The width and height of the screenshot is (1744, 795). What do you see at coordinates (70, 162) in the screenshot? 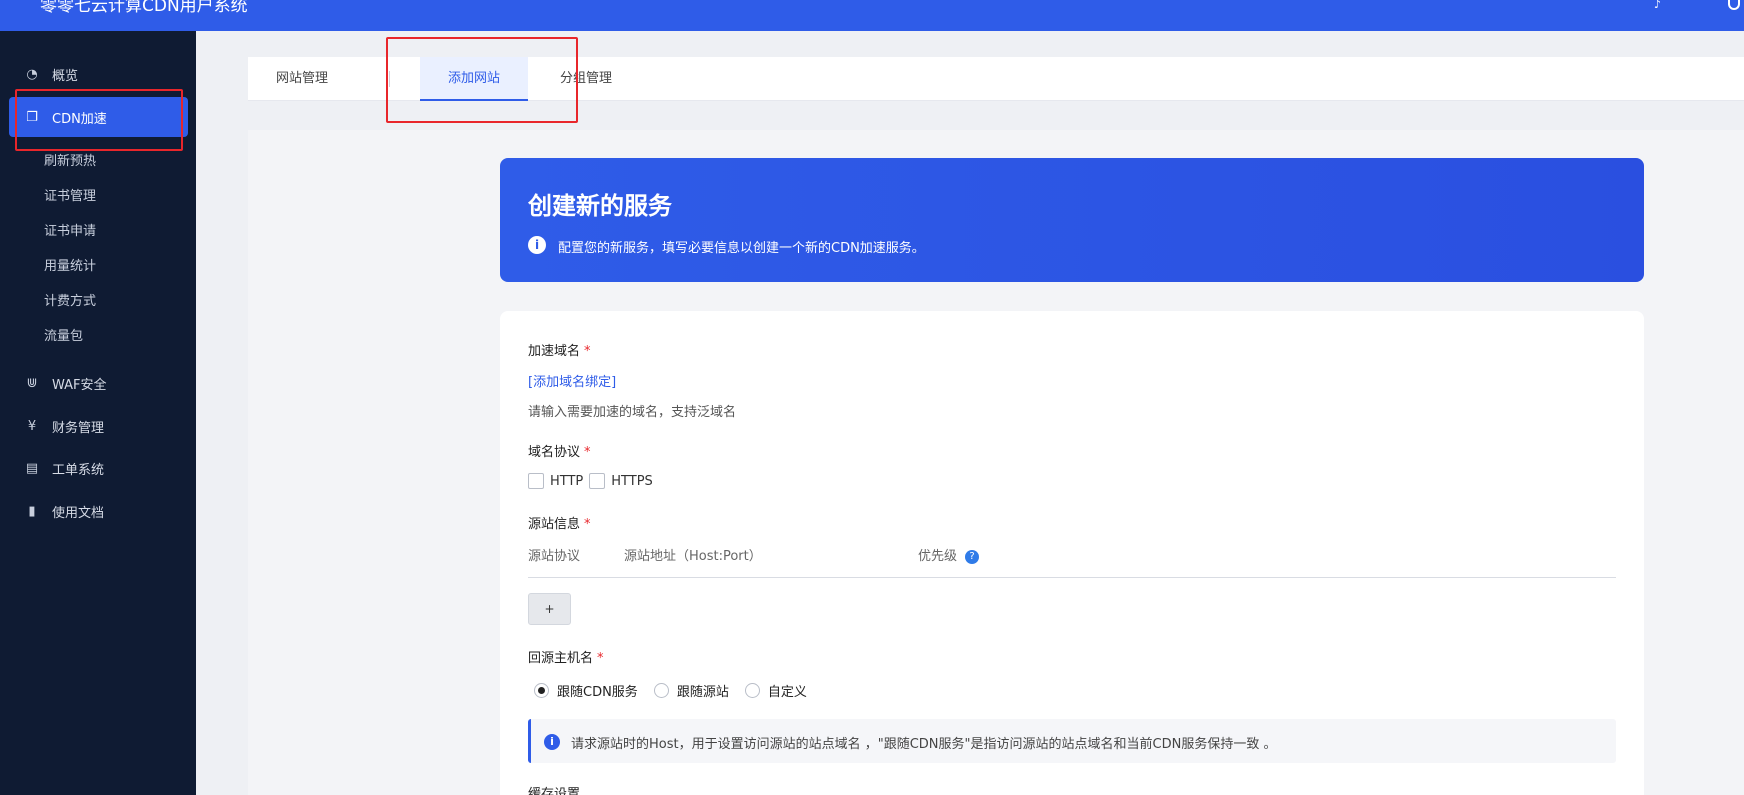
I see `sidebar-subitem-refresh: 刷新预热` at bounding box center [70, 162].